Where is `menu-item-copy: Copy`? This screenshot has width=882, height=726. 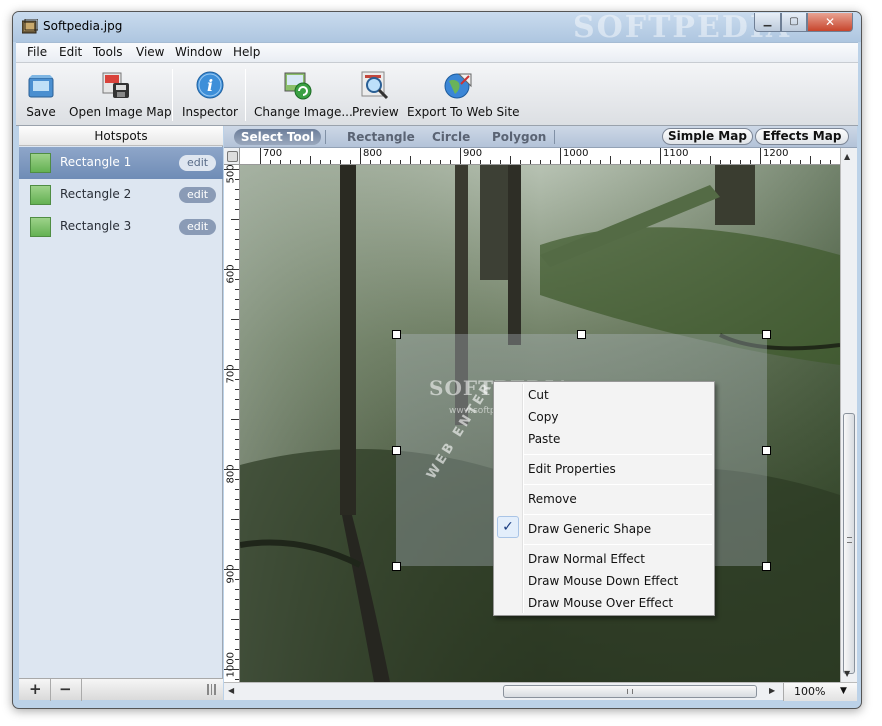 menu-item-copy: Copy is located at coordinates (543, 417).